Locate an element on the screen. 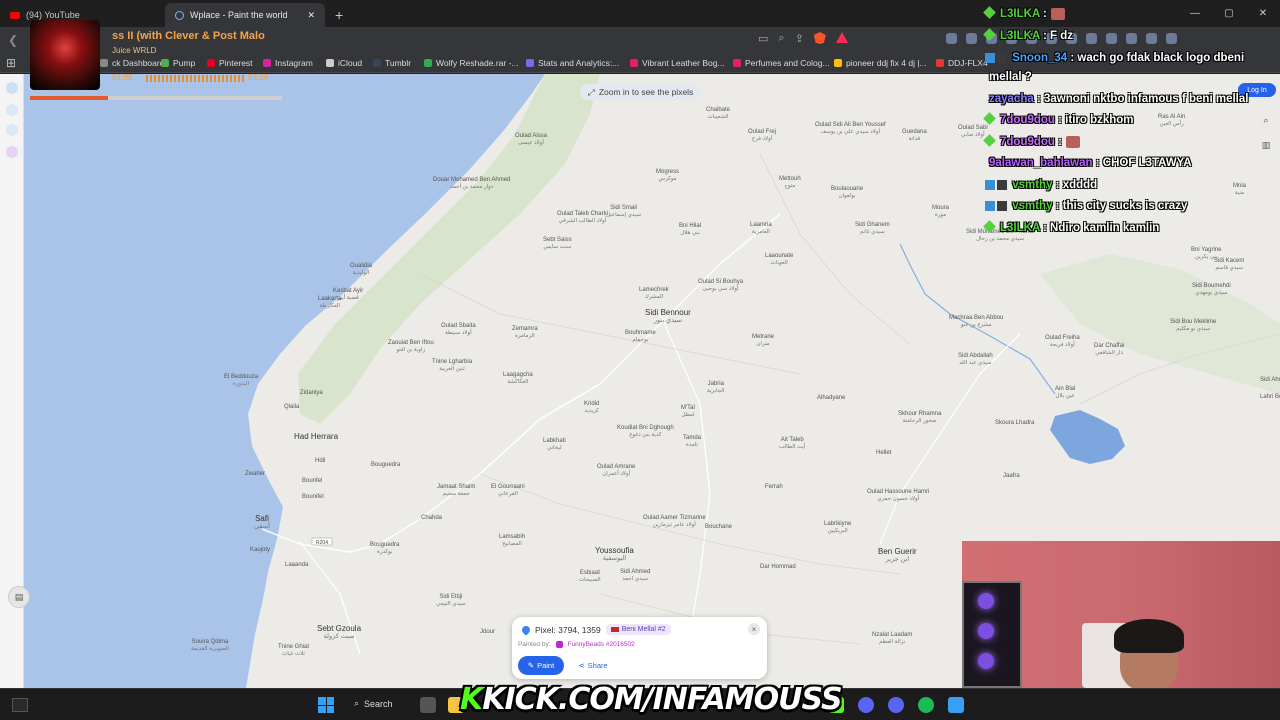  city-name-arabic: أولاد عامر تيزمارين is located at coordinates (674, 524).